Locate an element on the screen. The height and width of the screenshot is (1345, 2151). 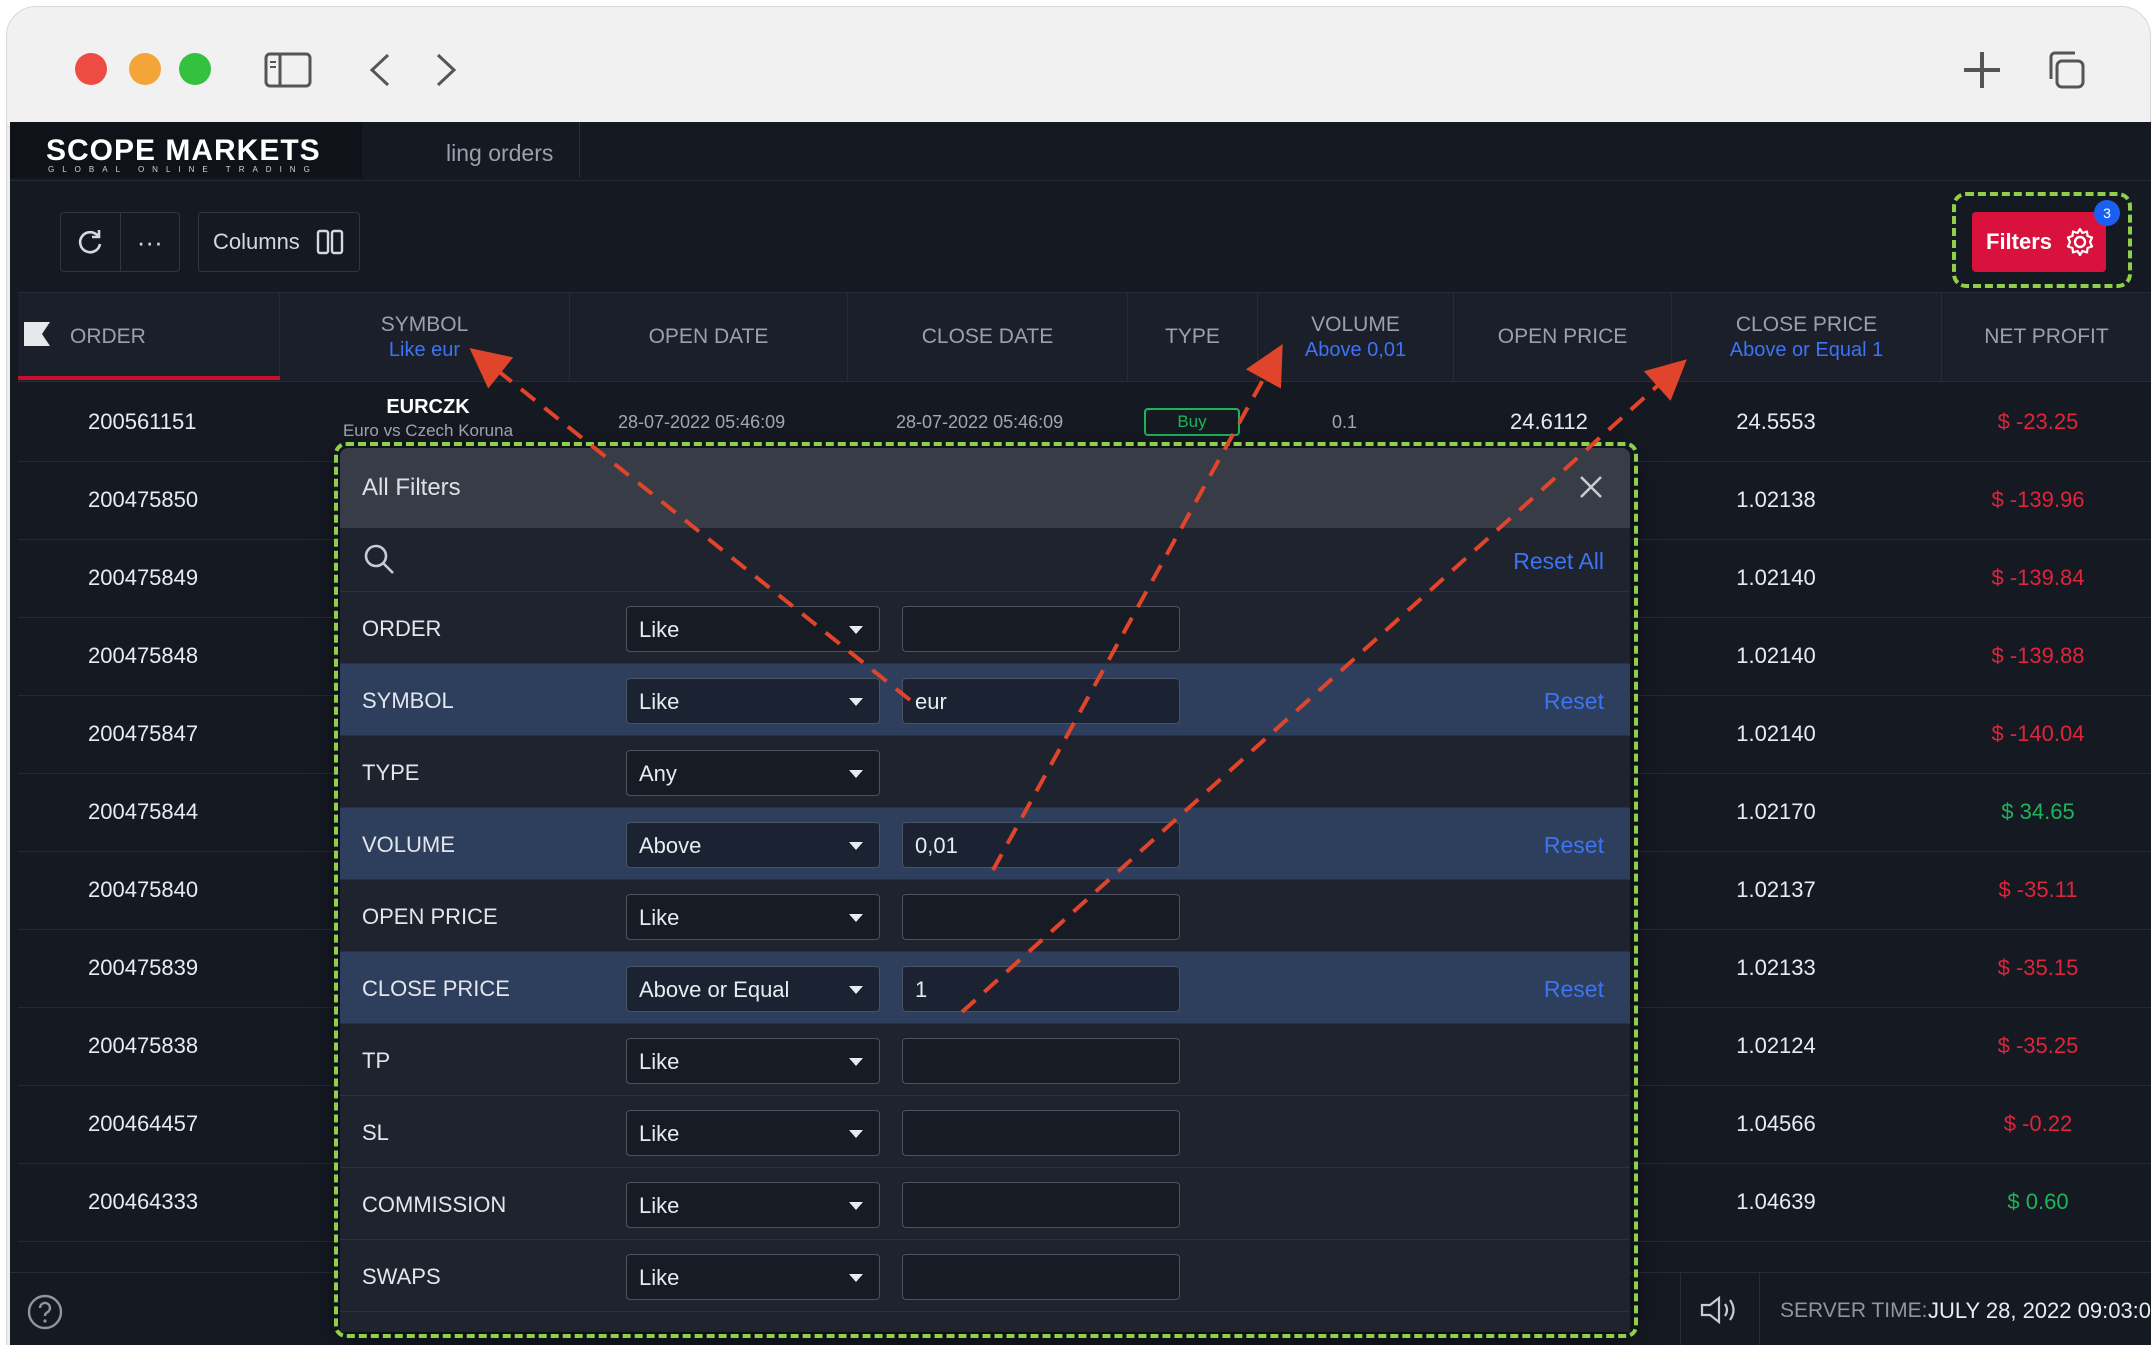
more-button: ··· is located at coordinates (149, 242).